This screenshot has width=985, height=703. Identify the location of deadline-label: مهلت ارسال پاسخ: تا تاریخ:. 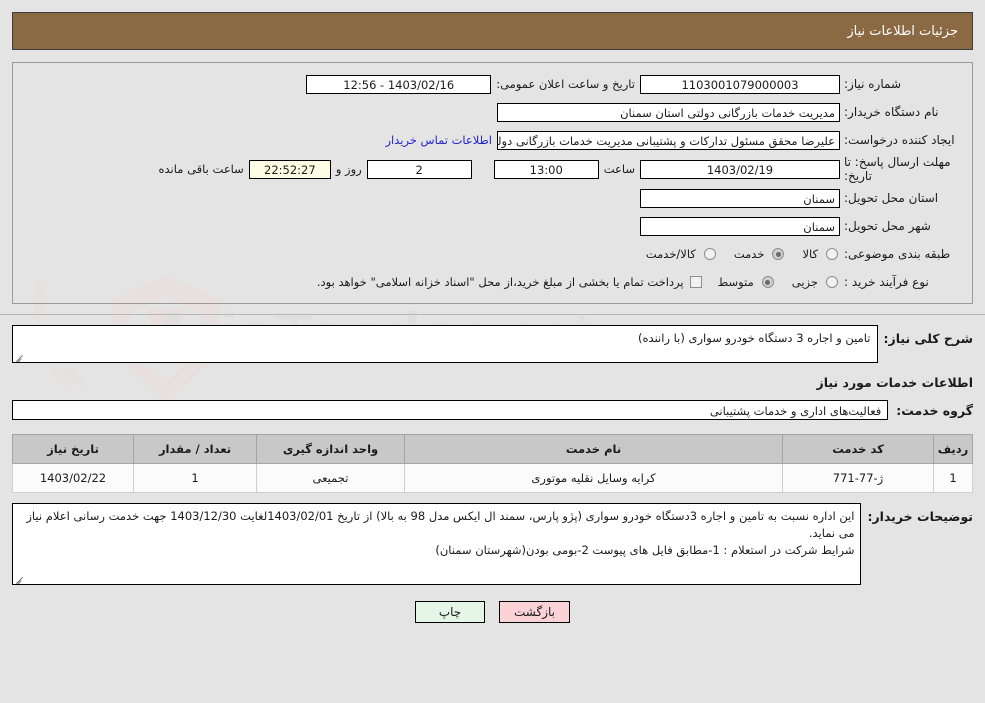
(897, 169).